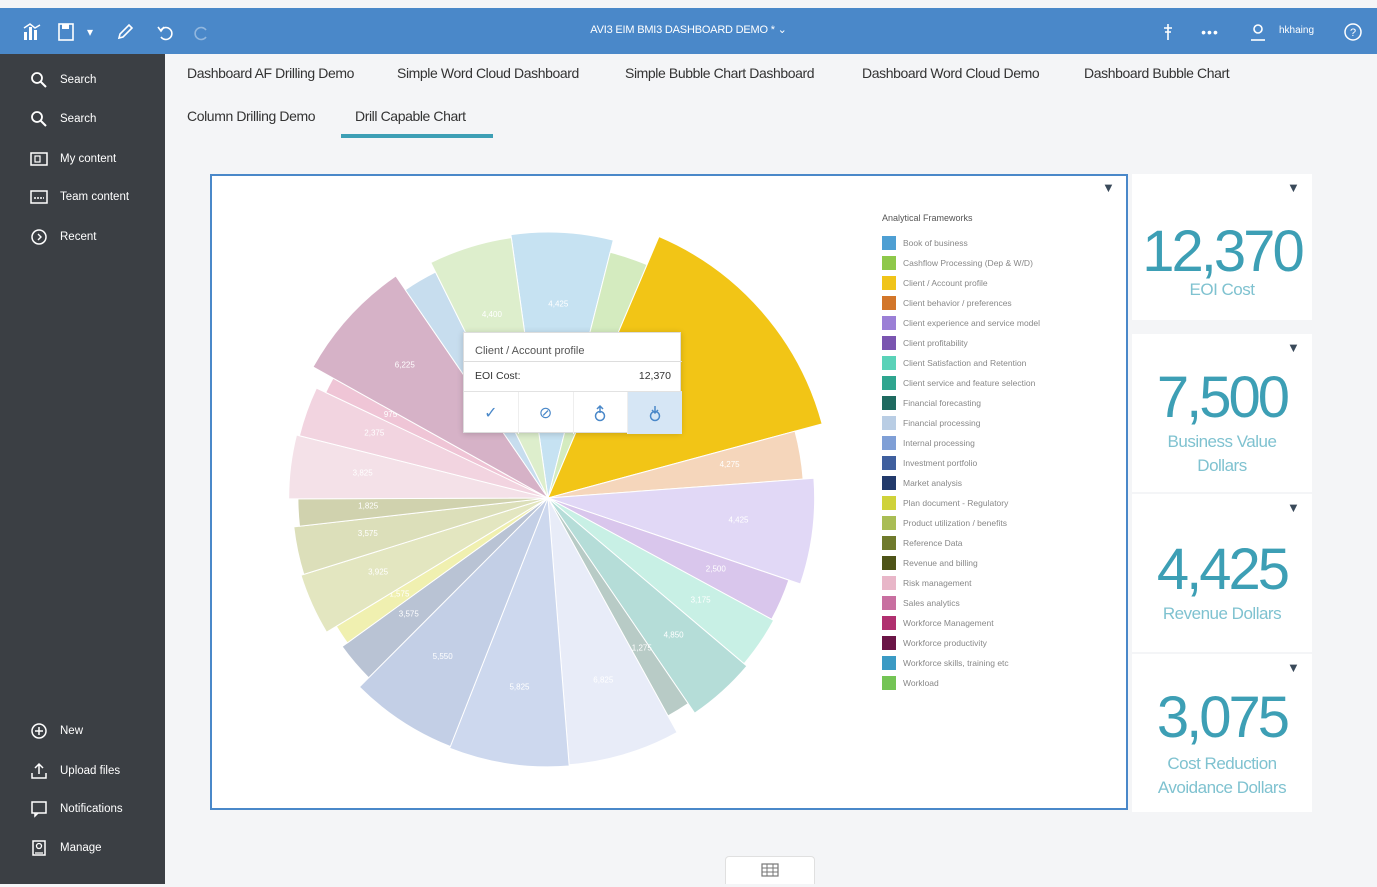  I want to click on legend-item: Client Satisfaction and Retention, so click(954, 363).